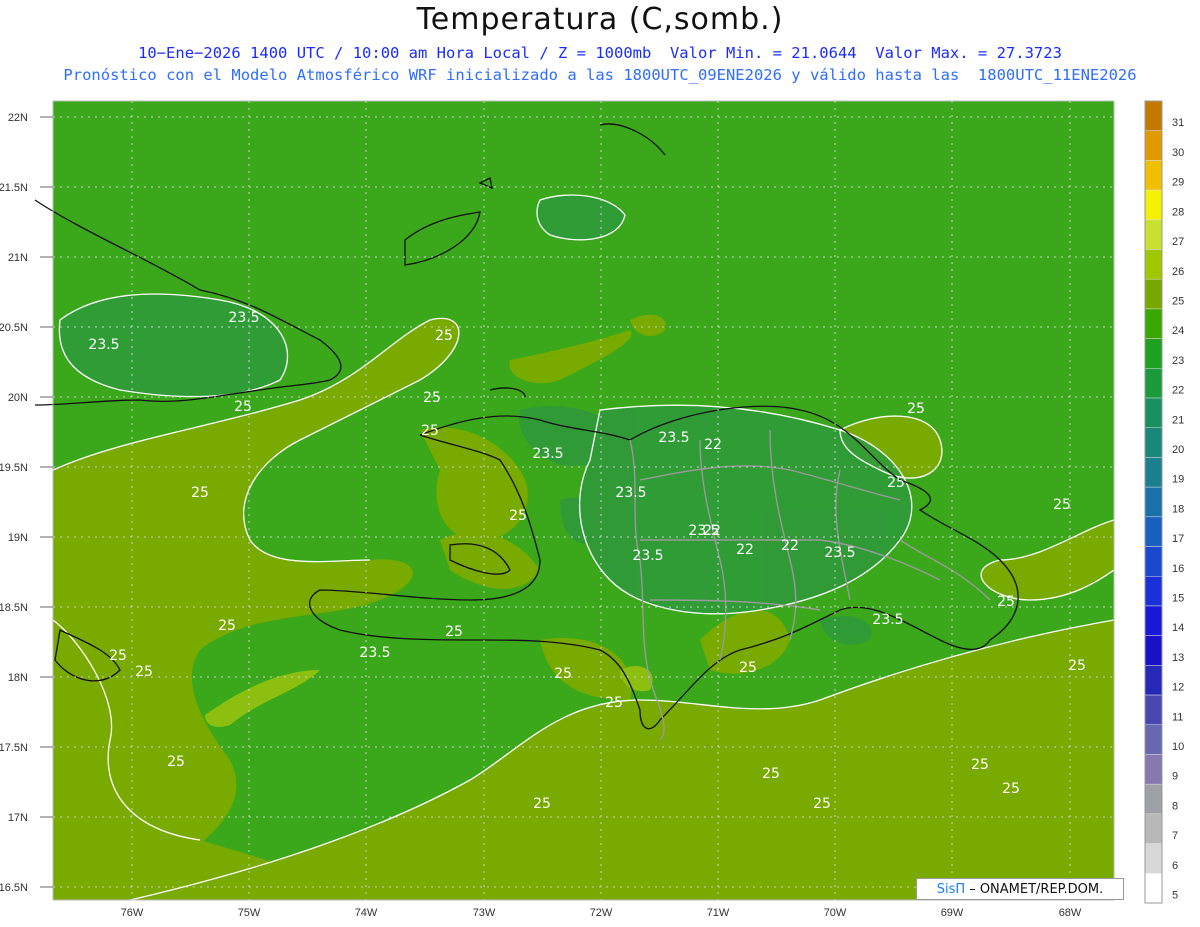  What do you see at coordinates (1178, 361) in the screenshot?
I see `colorbar-label: 23` at bounding box center [1178, 361].